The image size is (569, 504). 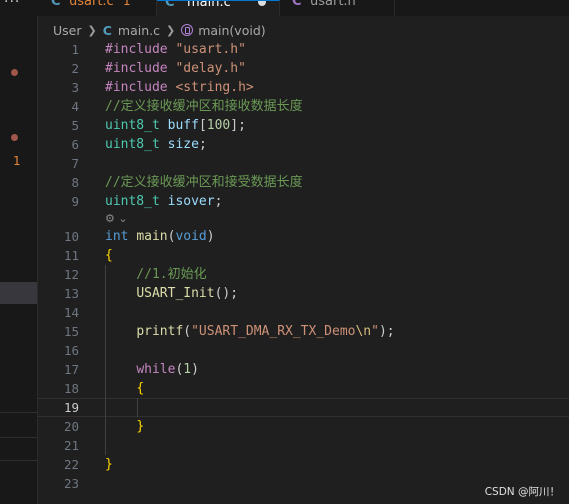 What do you see at coordinates (75, 182) in the screenshot?
I see `line-number: 8` at bounding box center [75, 182].